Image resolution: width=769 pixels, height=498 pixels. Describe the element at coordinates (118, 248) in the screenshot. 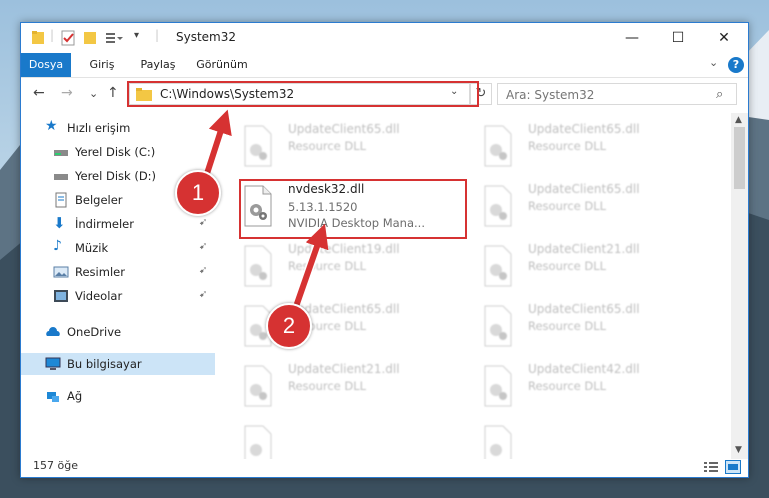

I see `sidebar-item-music: ♪ Müzik ➹` at that location.